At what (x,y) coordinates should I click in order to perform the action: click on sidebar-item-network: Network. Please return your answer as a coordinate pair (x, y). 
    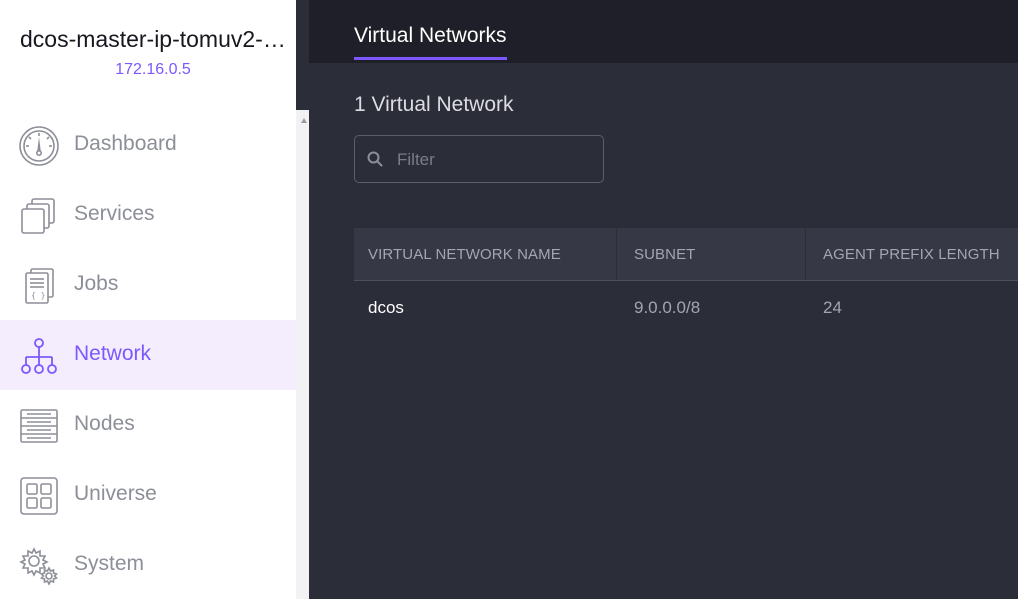
    Looking at the image, I should click on (148, 355).